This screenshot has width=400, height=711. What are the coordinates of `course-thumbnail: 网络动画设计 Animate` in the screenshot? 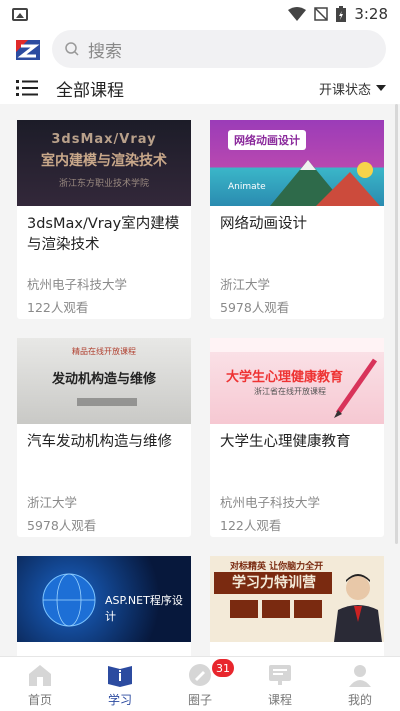 It's located at (297, 163).